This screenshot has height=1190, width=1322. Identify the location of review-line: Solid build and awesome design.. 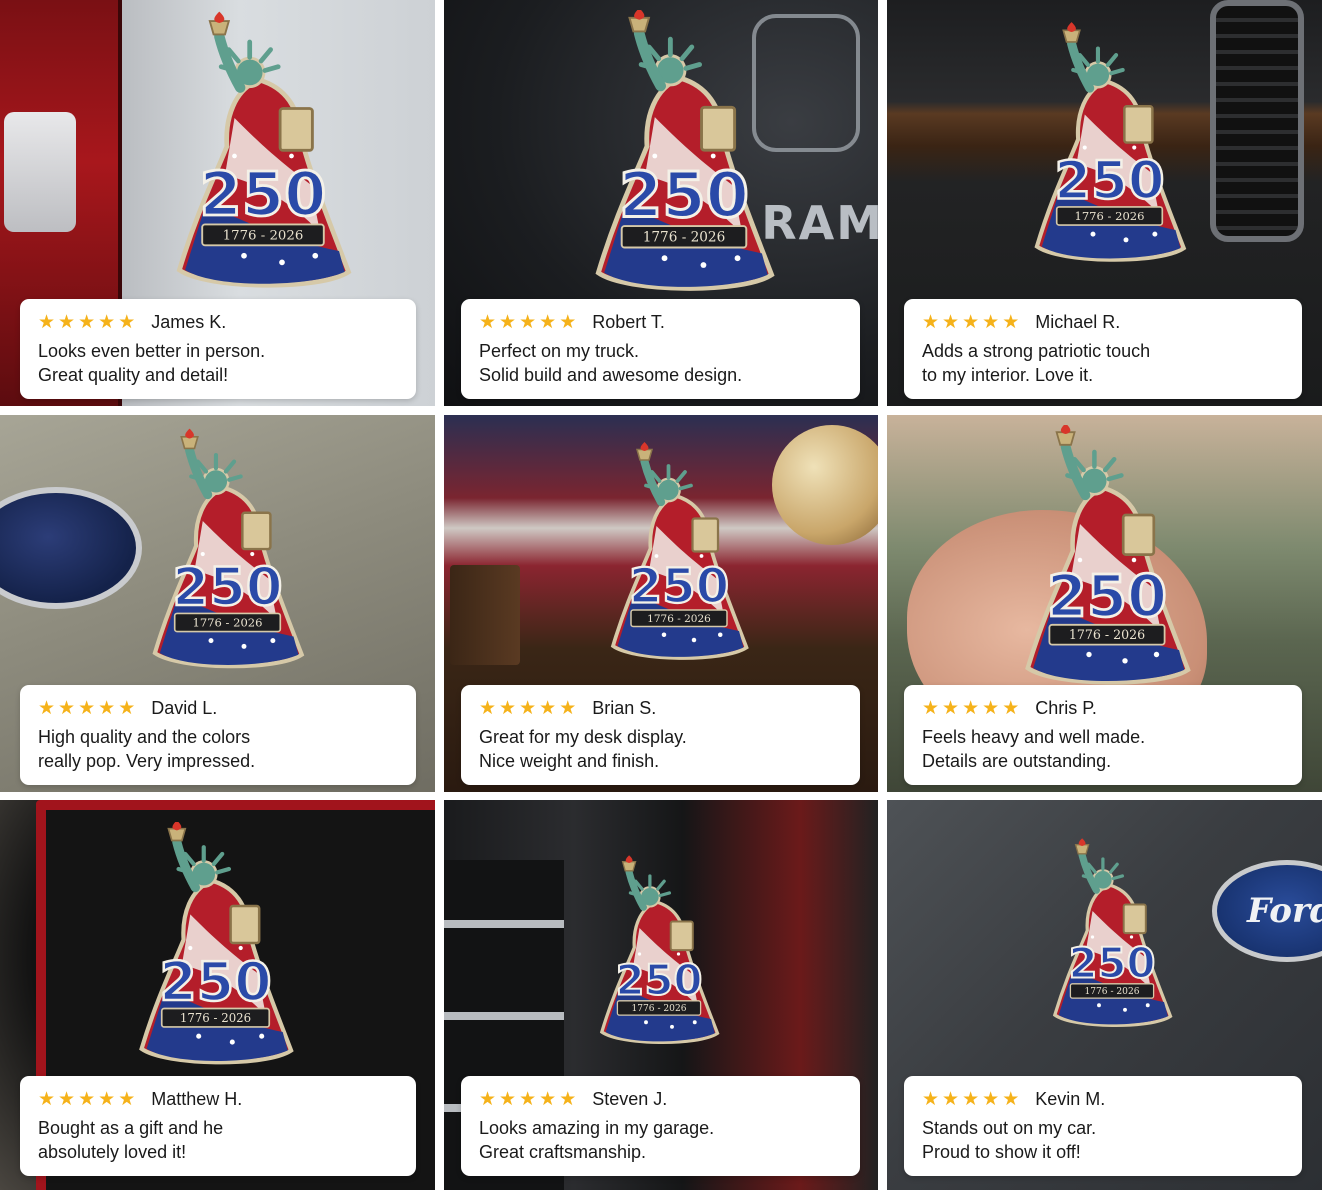
(611, 375).